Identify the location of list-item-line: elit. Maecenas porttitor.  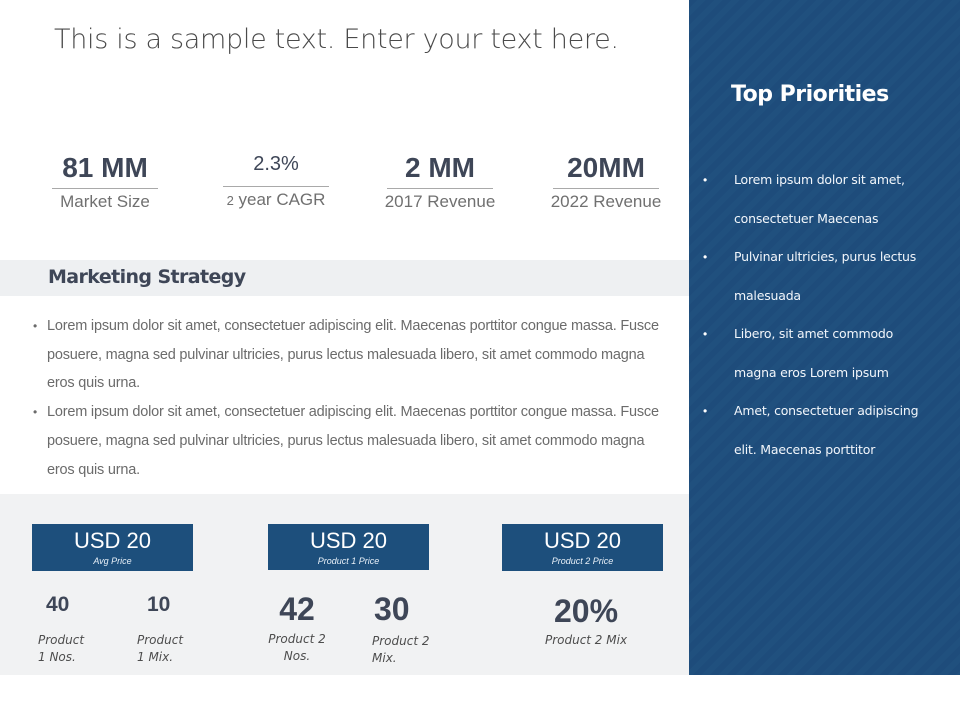
(805, 449).